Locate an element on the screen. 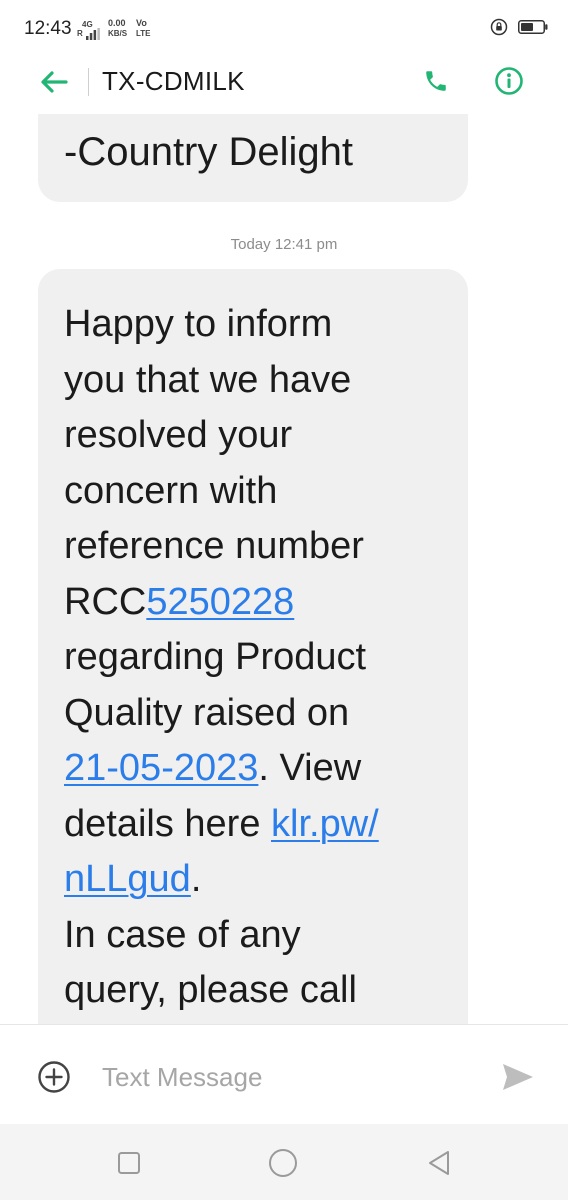 The height and width of the screenshot is (1200, 568). data-speed-value: 0.00 is located at coordinates (117, 23).